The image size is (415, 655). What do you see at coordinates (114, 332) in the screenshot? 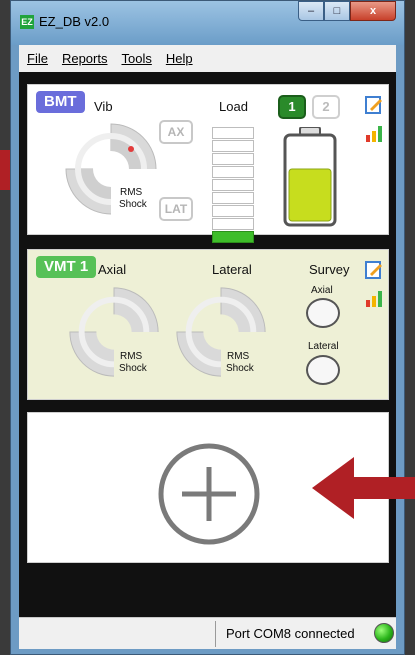
I see `axial-gauge` at bounding box center [114, 332].